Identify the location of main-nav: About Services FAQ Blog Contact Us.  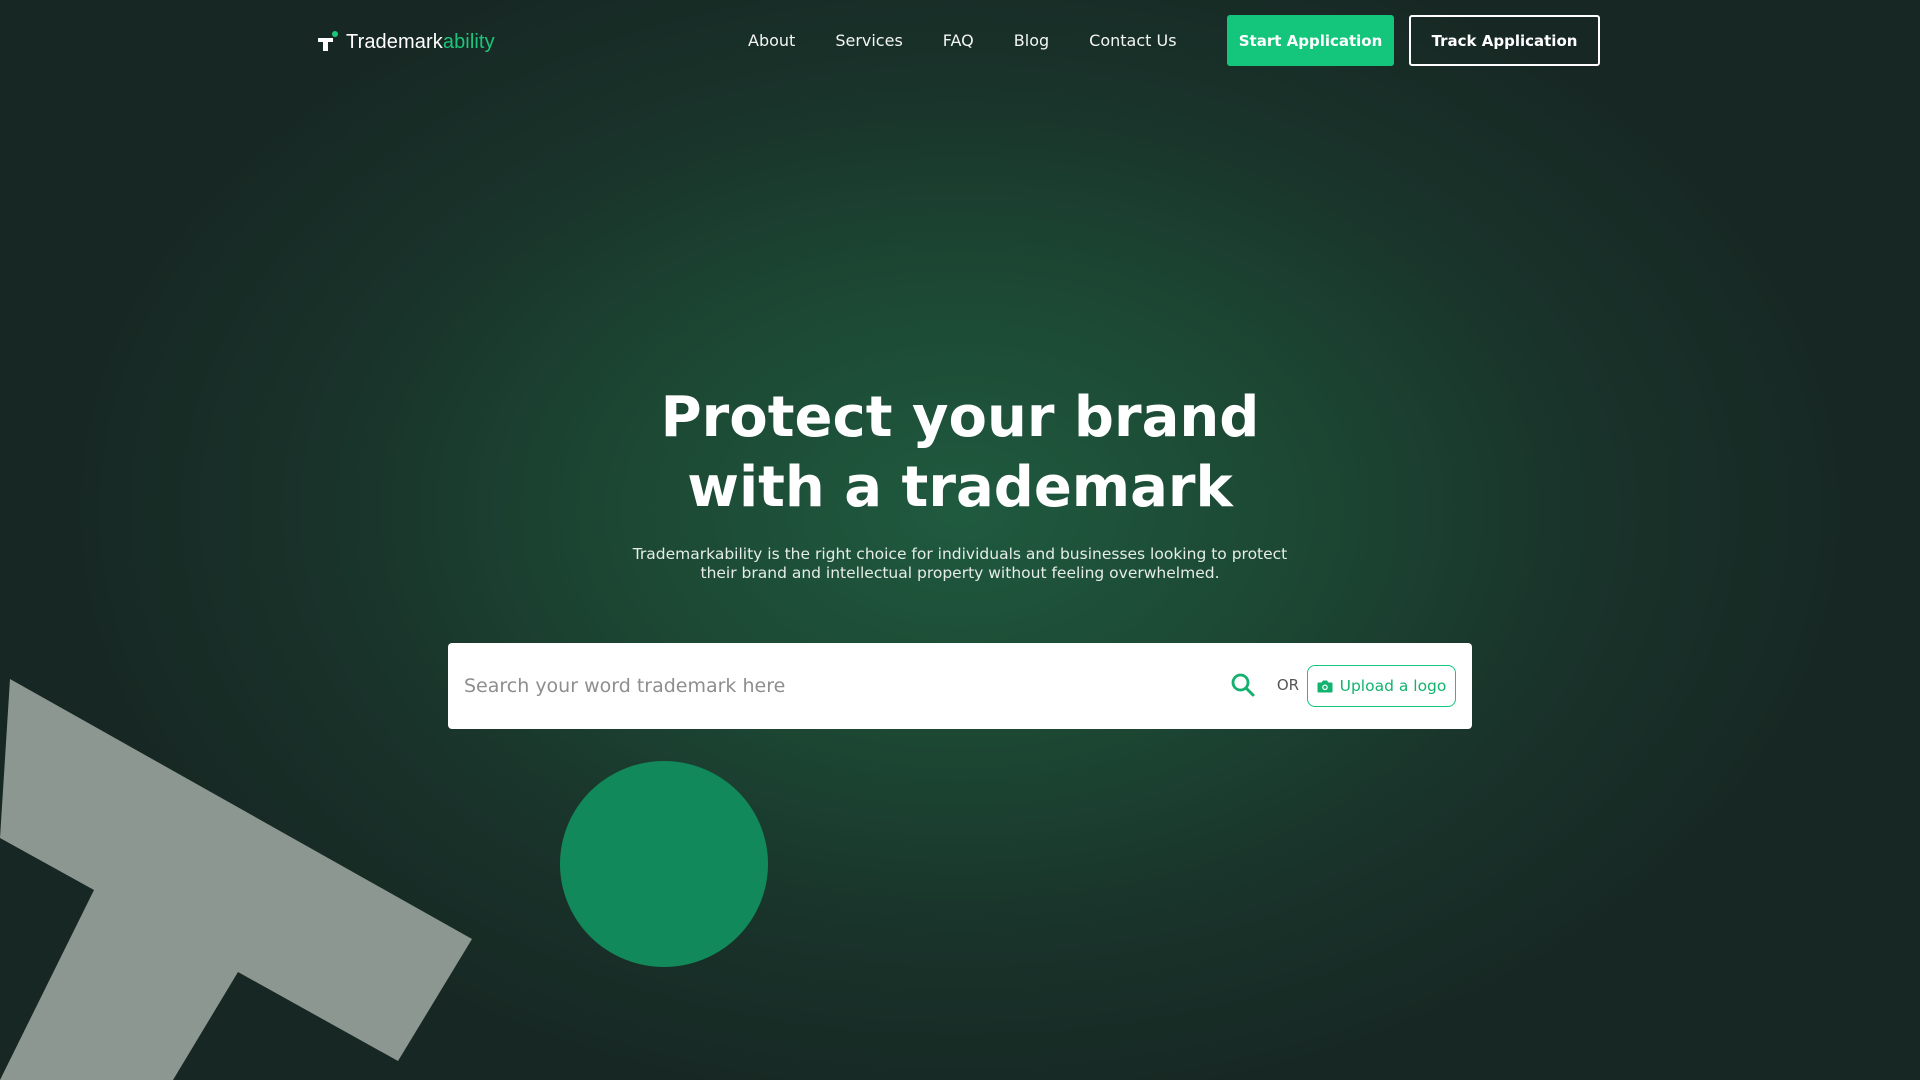
(962, 40).